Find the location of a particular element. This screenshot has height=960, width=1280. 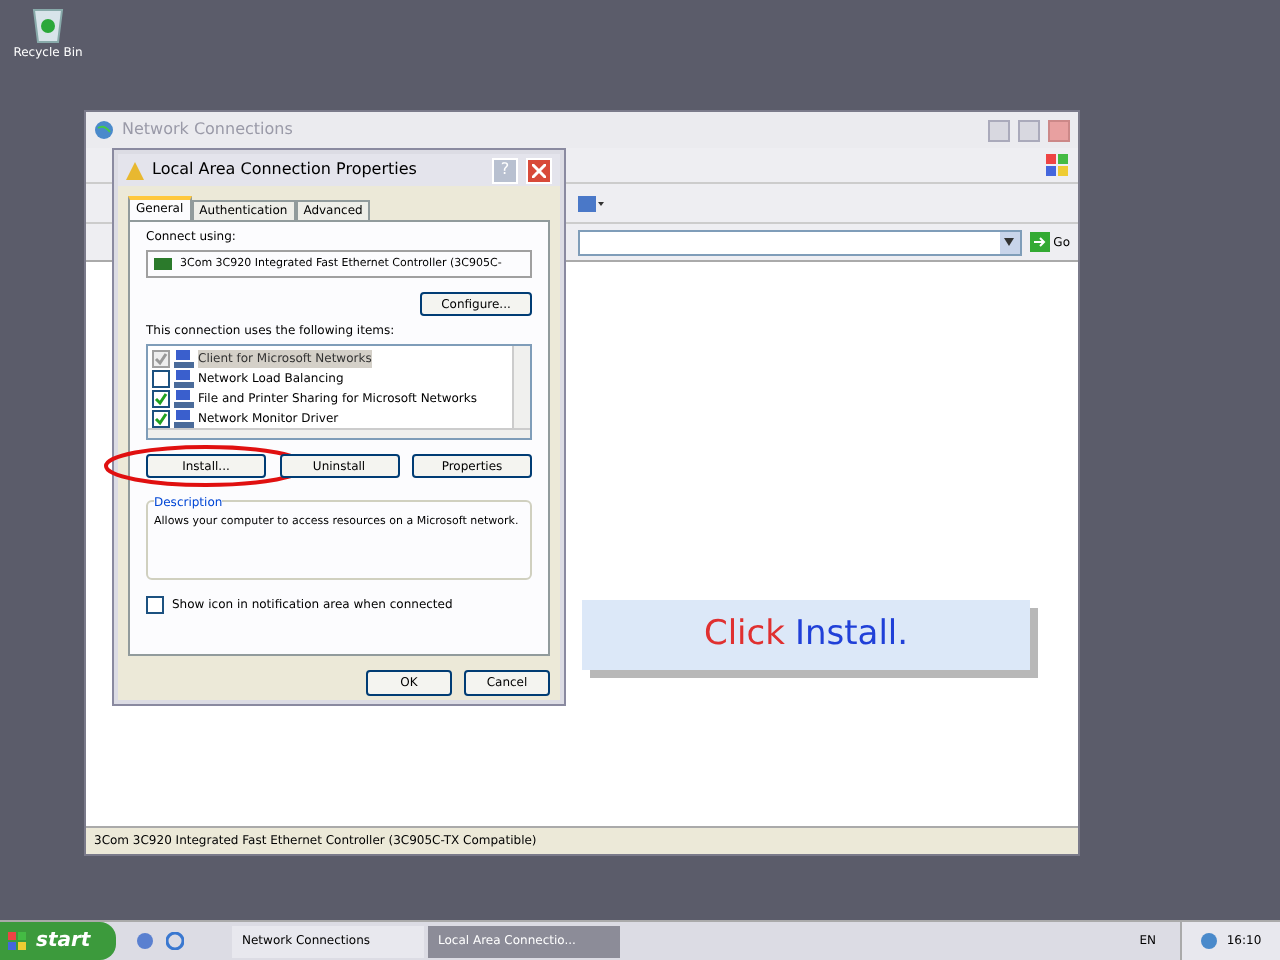

browser-icon is located at coordinates (175, 941).